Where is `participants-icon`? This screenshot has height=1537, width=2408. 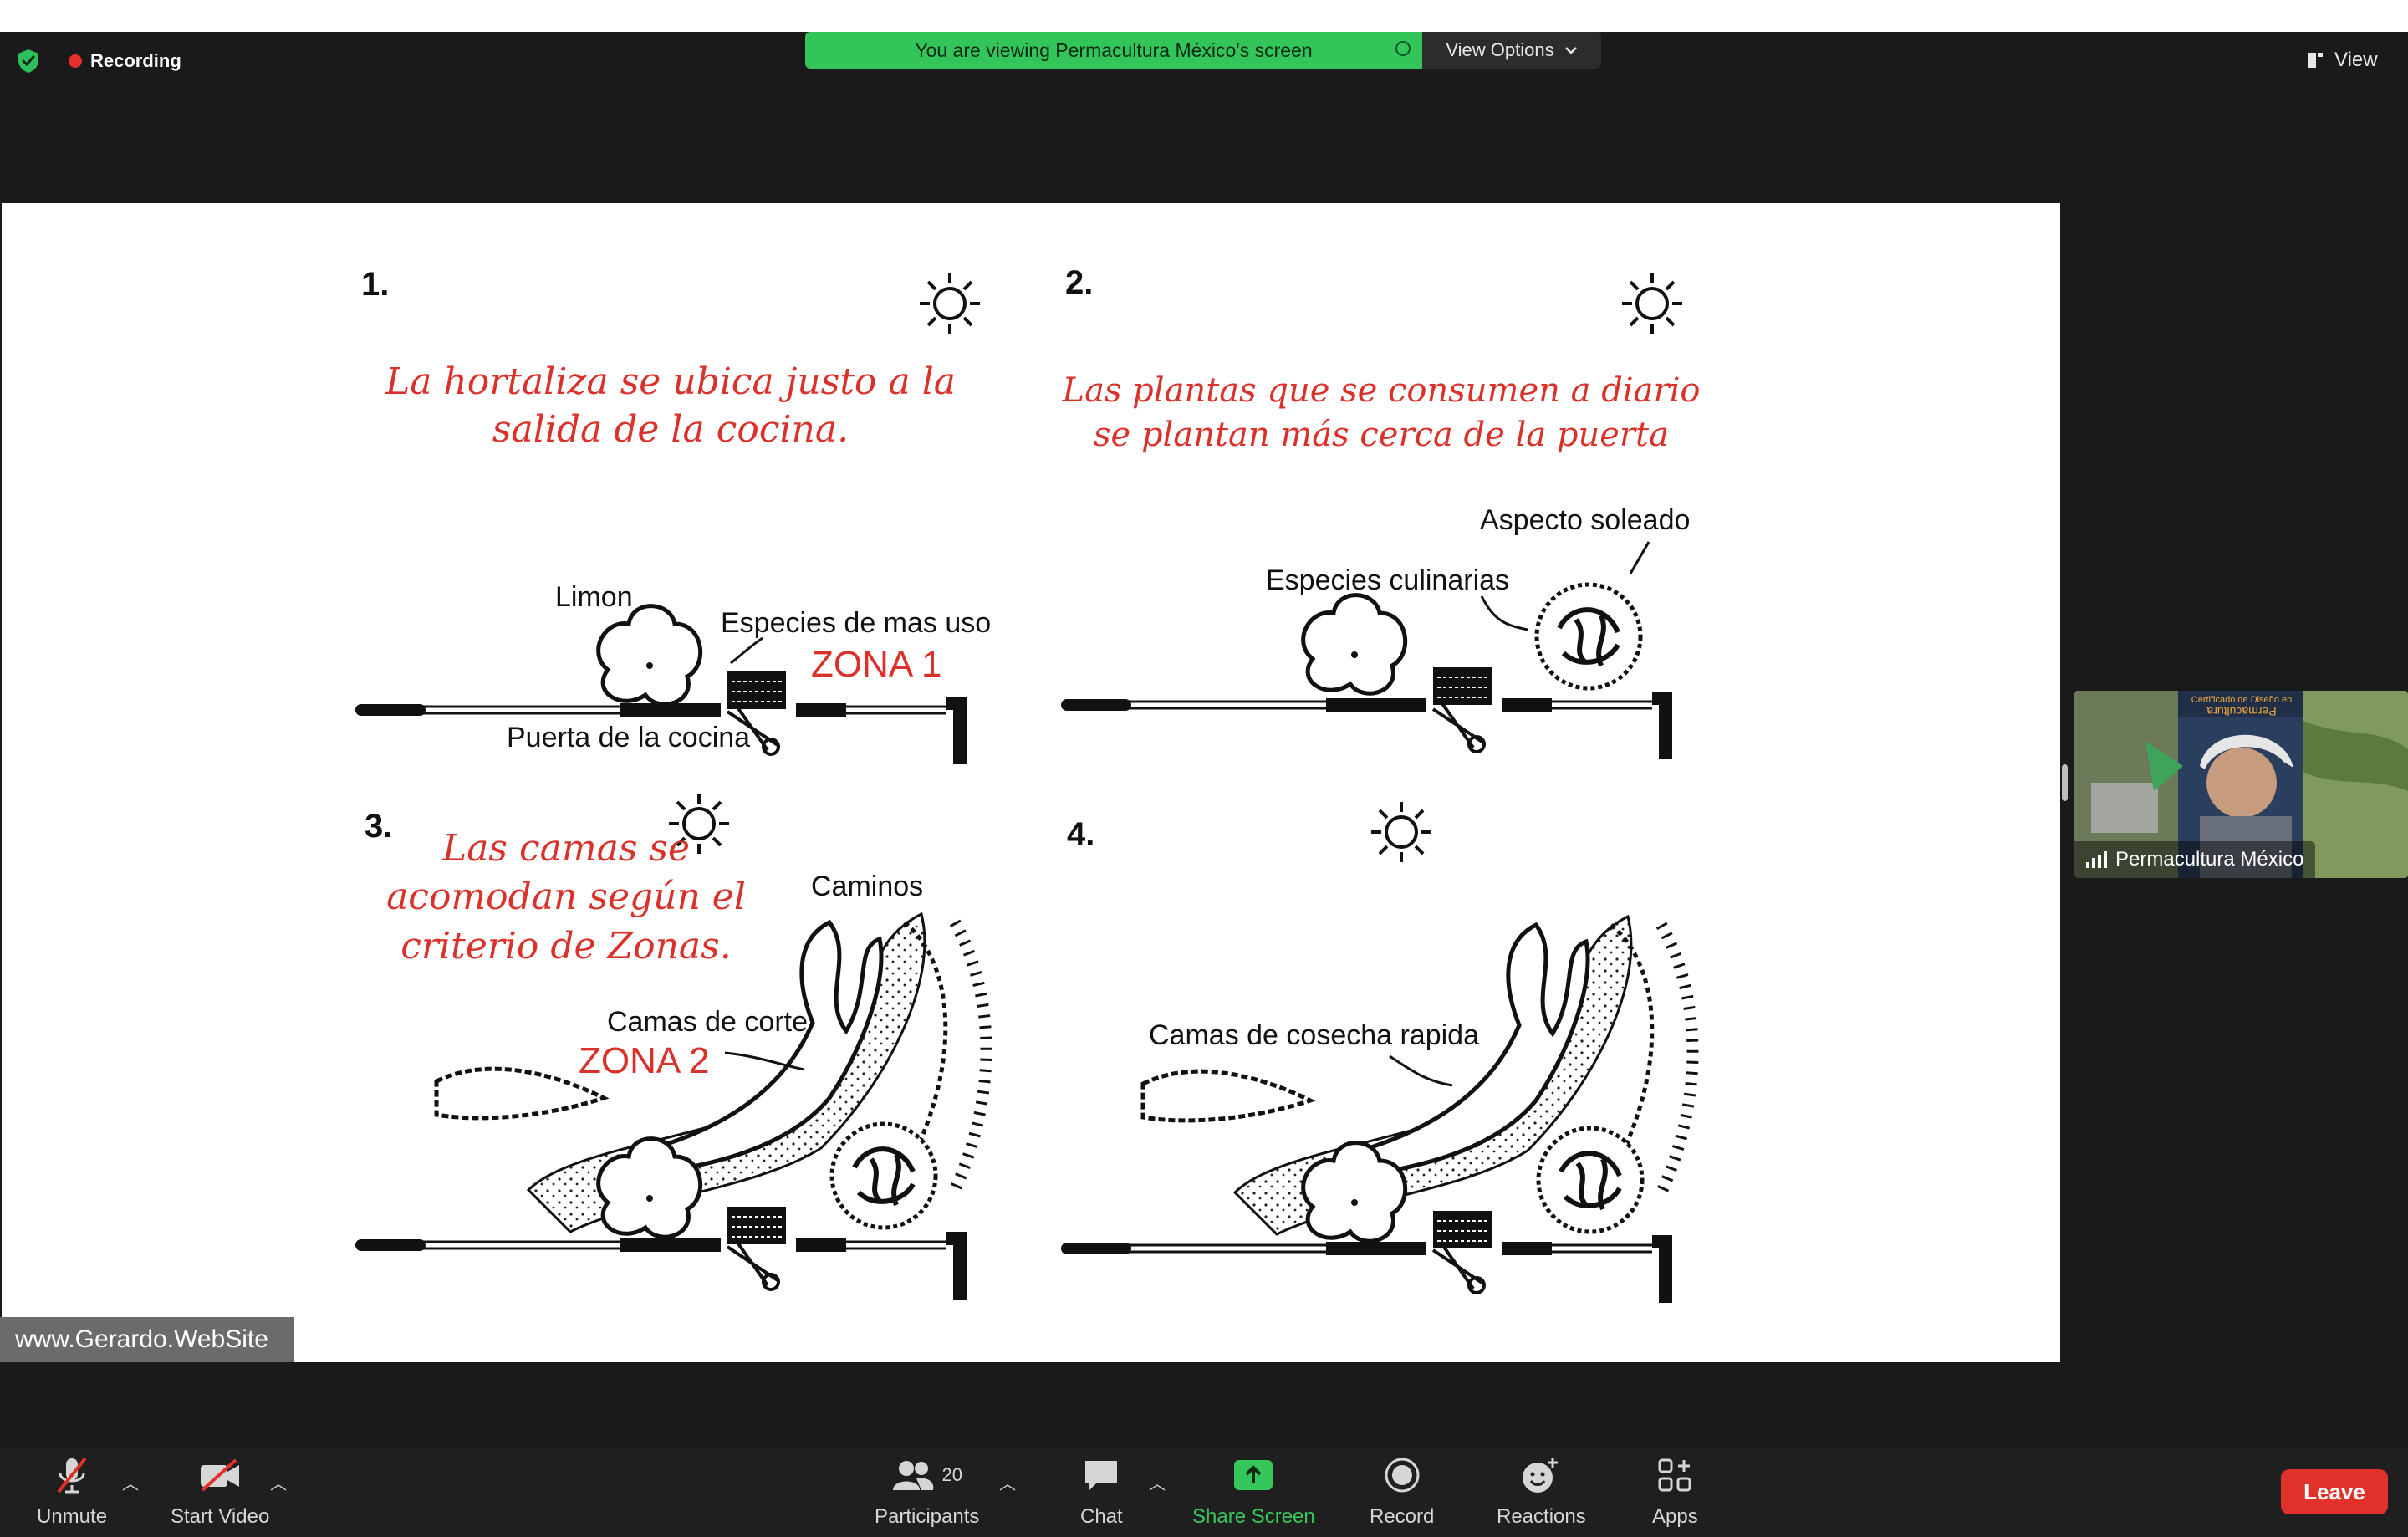
participants-icon is located at coordinates (914, 1475).